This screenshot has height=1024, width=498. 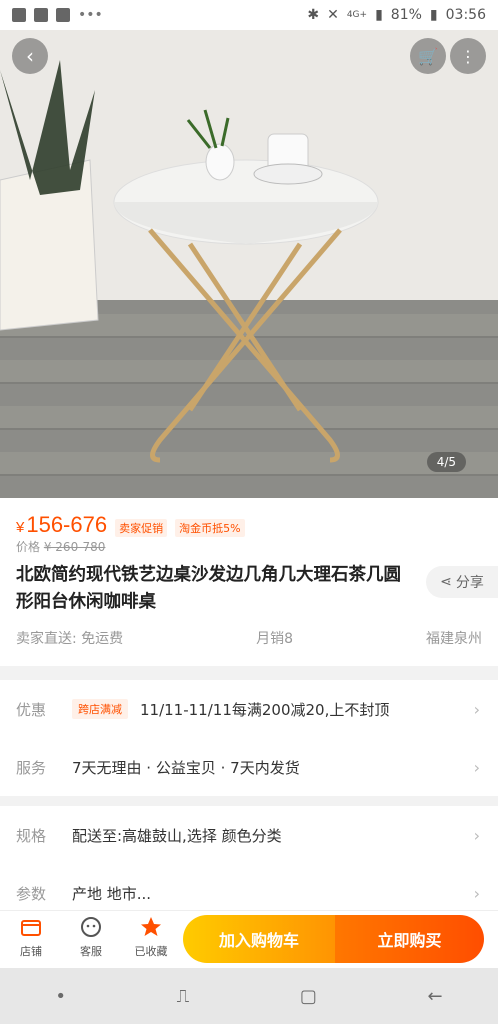 I want to click on product-meta: 卖家直送: 免运费 月销8 福建泉州, so click(x=249, y=638).